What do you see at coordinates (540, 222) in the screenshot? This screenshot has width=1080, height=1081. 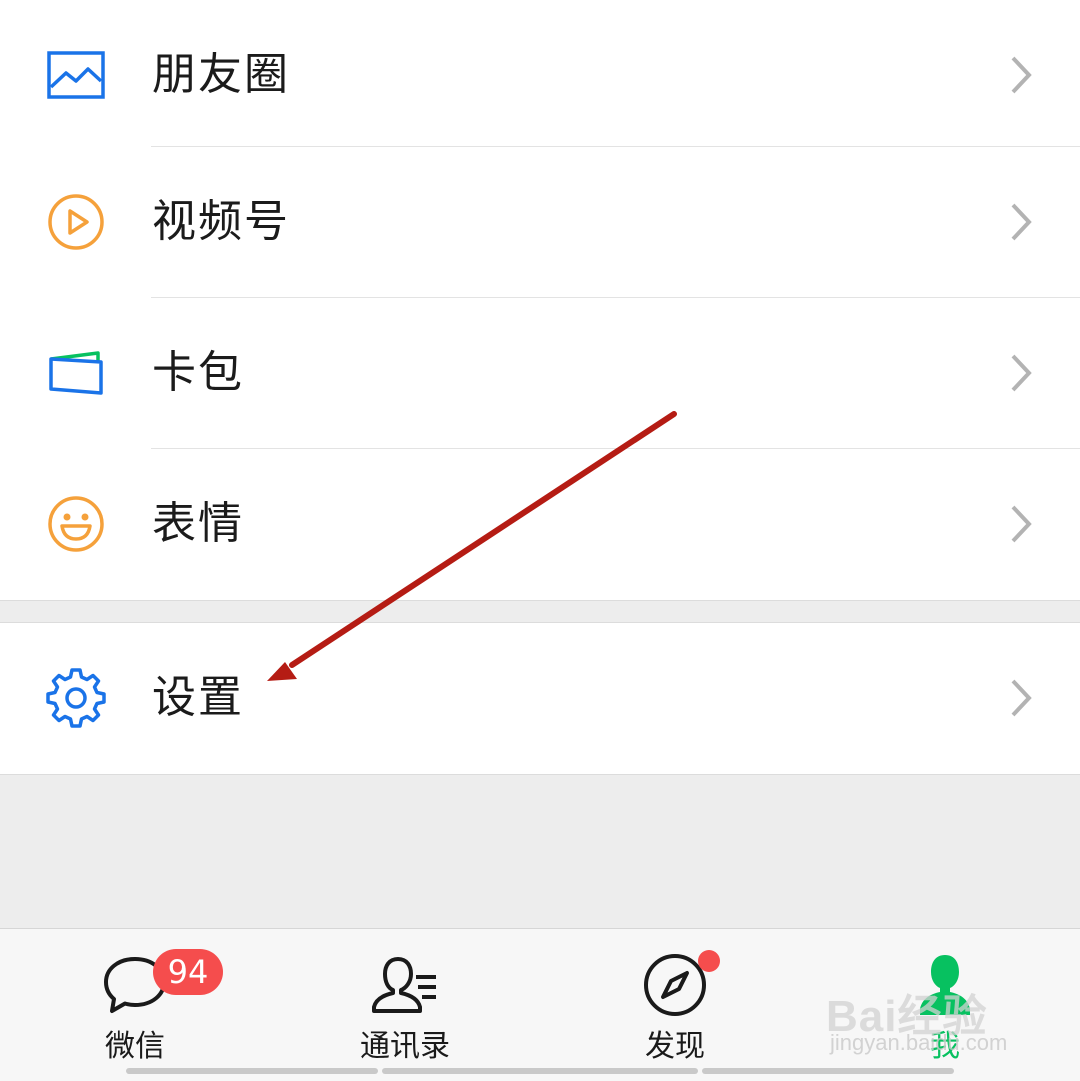 I see `menu-item-channels: 视频号` at bounding box center [540, 222].